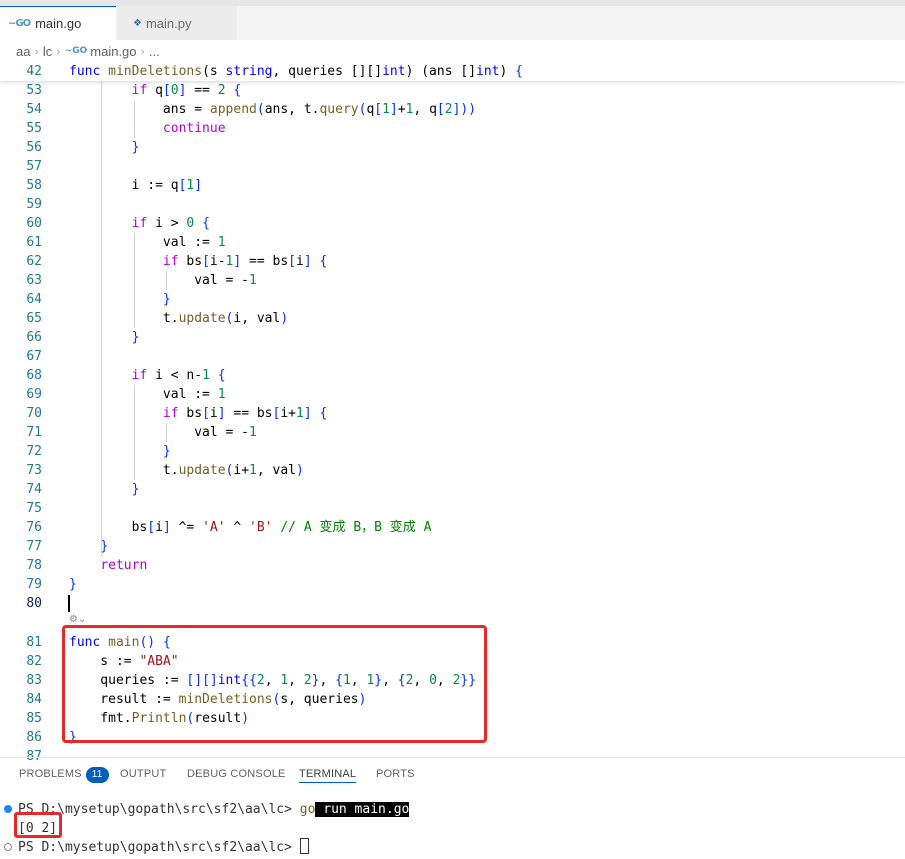 The width and height of the screenshot is (905, 859). What do you see at coordinates (34, 337) in the screenshot?
I see `line-number: 66` at bounding box center [34, 337].